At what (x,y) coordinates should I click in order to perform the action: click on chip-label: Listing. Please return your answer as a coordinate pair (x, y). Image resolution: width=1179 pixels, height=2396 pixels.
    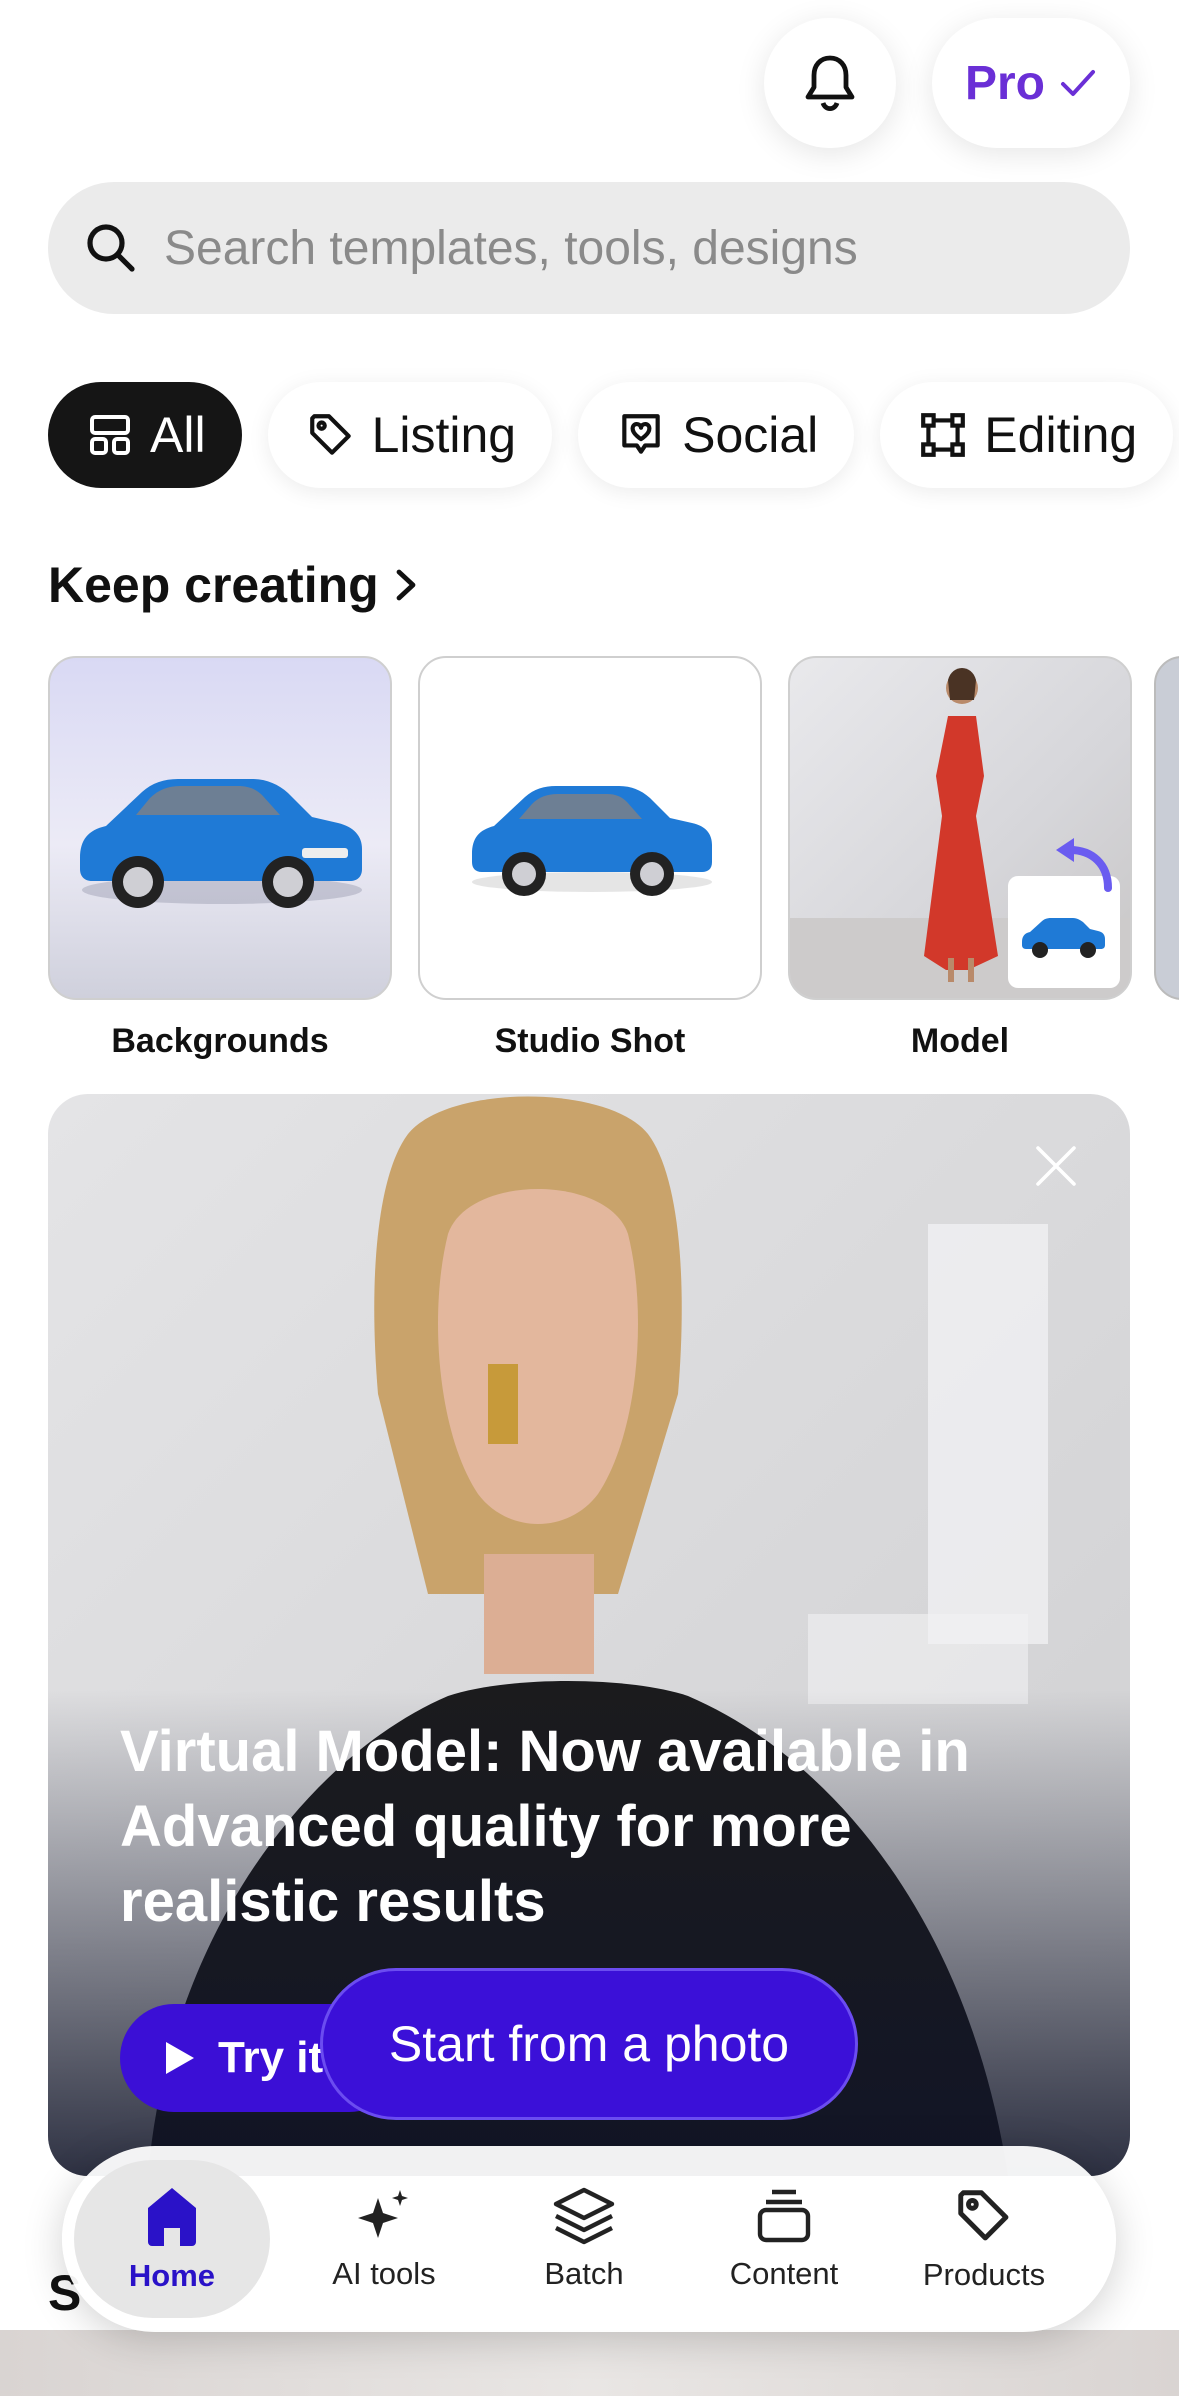
    Looking at the image, I should click on (444, 435).